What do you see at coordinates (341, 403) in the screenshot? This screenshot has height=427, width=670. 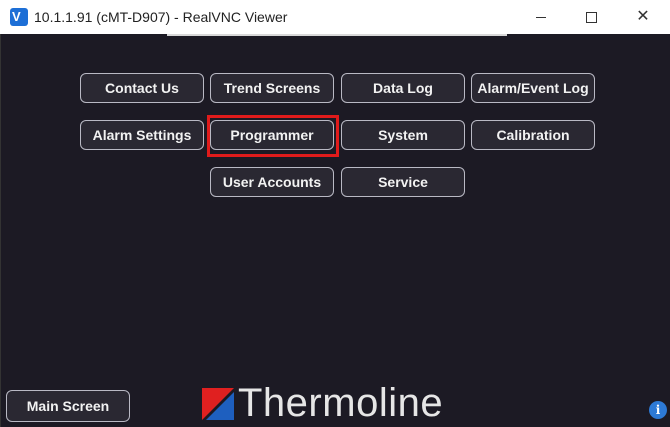 I see `logo-text: Thermoline` at bounding box center [341, 403].